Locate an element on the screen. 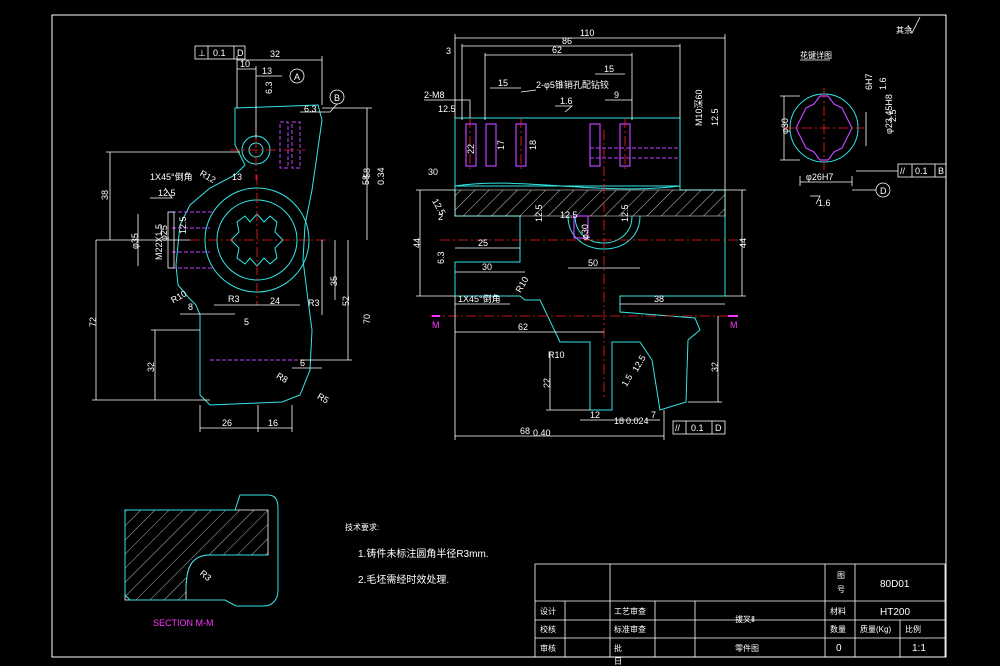  fcf-top-sym: ⊥ is located at coordinates (202, 53).